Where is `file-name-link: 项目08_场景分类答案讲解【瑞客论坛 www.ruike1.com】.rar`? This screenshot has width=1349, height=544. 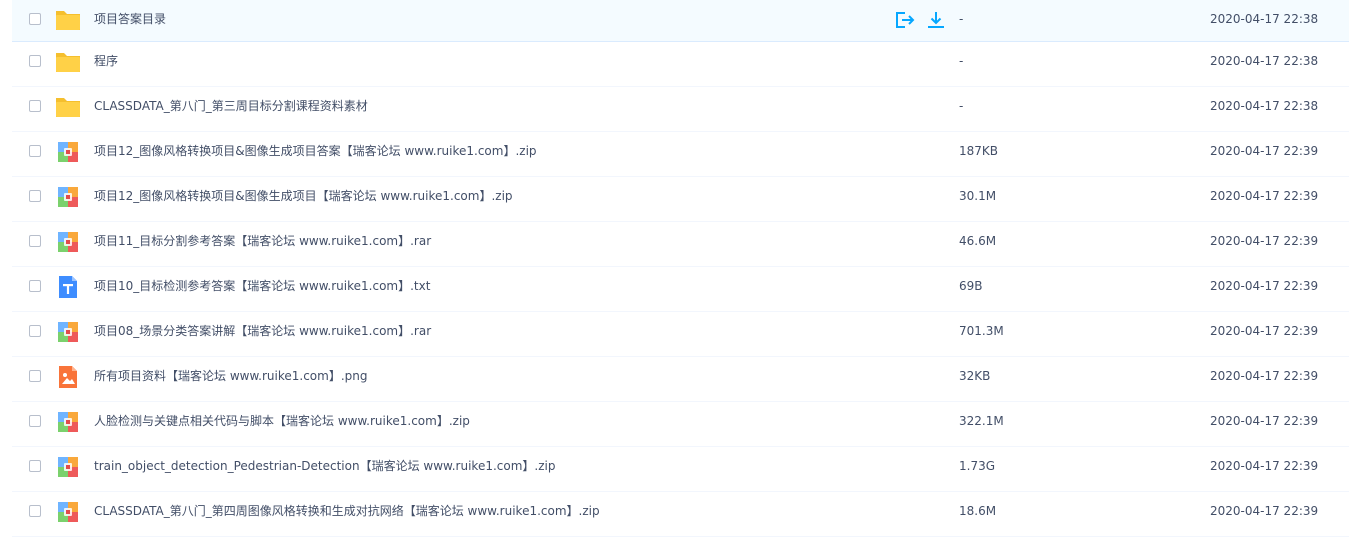
file-name-link: 项目08_场景分类答案讲解【瑞客论坛 www.ruike1.com】.rar is located at coordinates (262, 331).